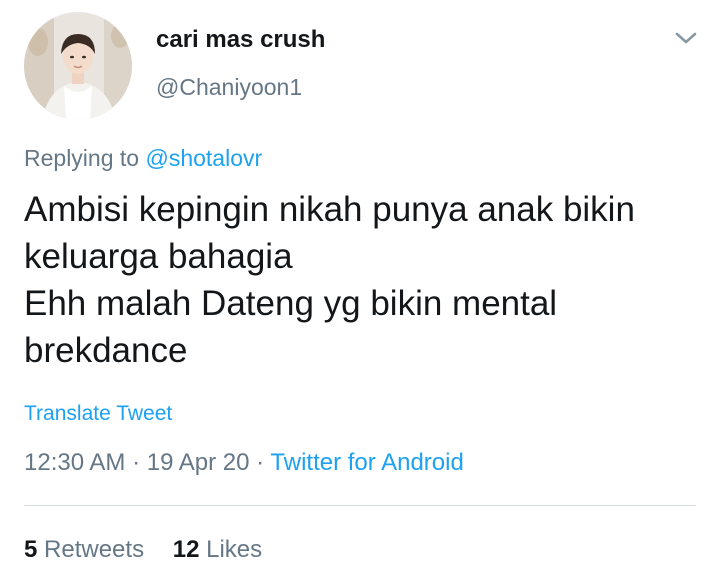 This screenshot has height=586, width=720. I want to click on retweets-count: 5, so click(31, 549).